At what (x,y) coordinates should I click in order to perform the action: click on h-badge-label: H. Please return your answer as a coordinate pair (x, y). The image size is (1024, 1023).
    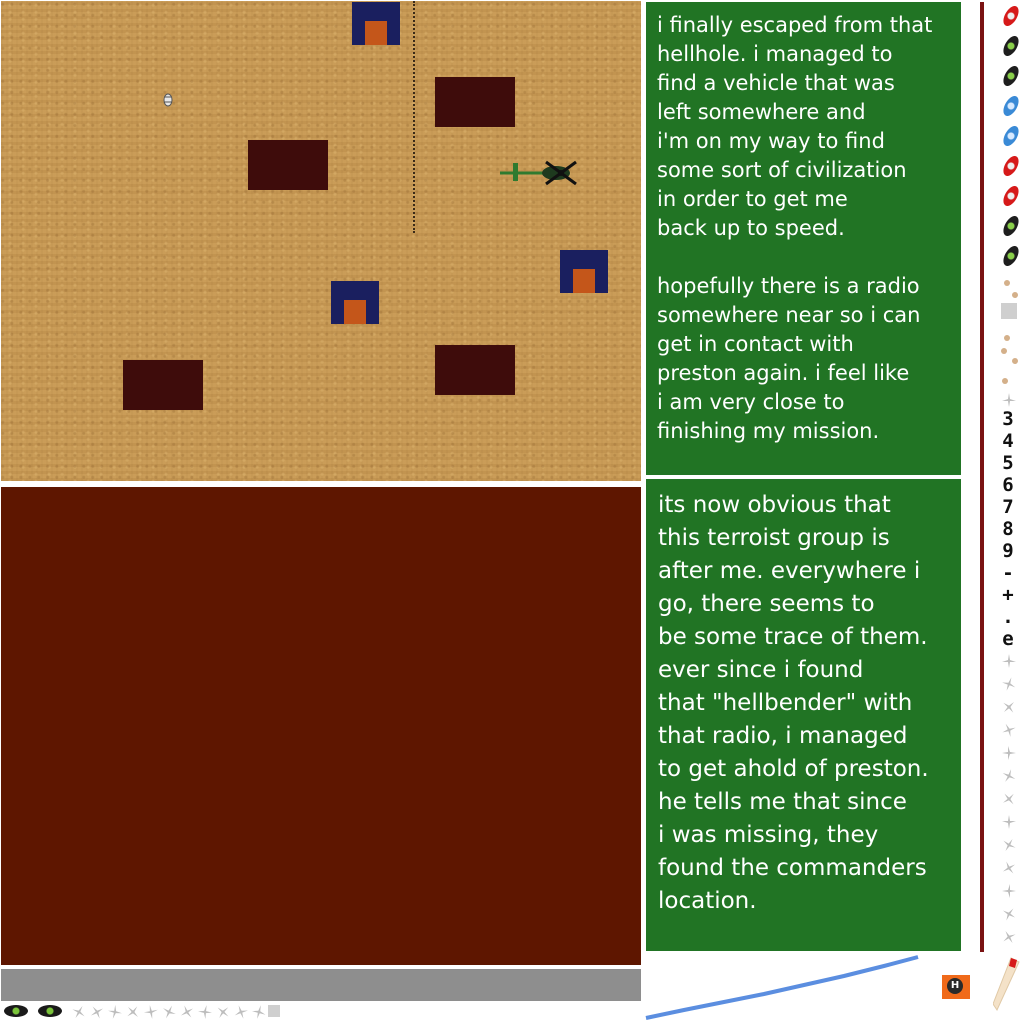
    Looking at the image, I should click on (955, 986).